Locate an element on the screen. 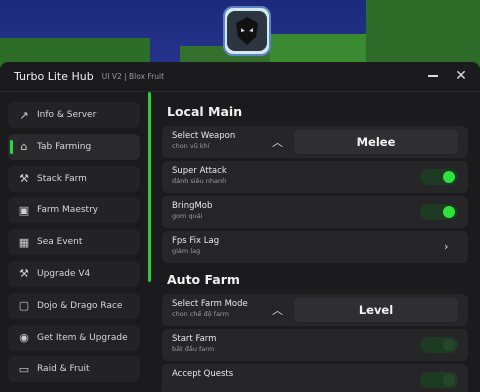 The image size is (480, 392). terrain-block is located at coordinates (423, 34).